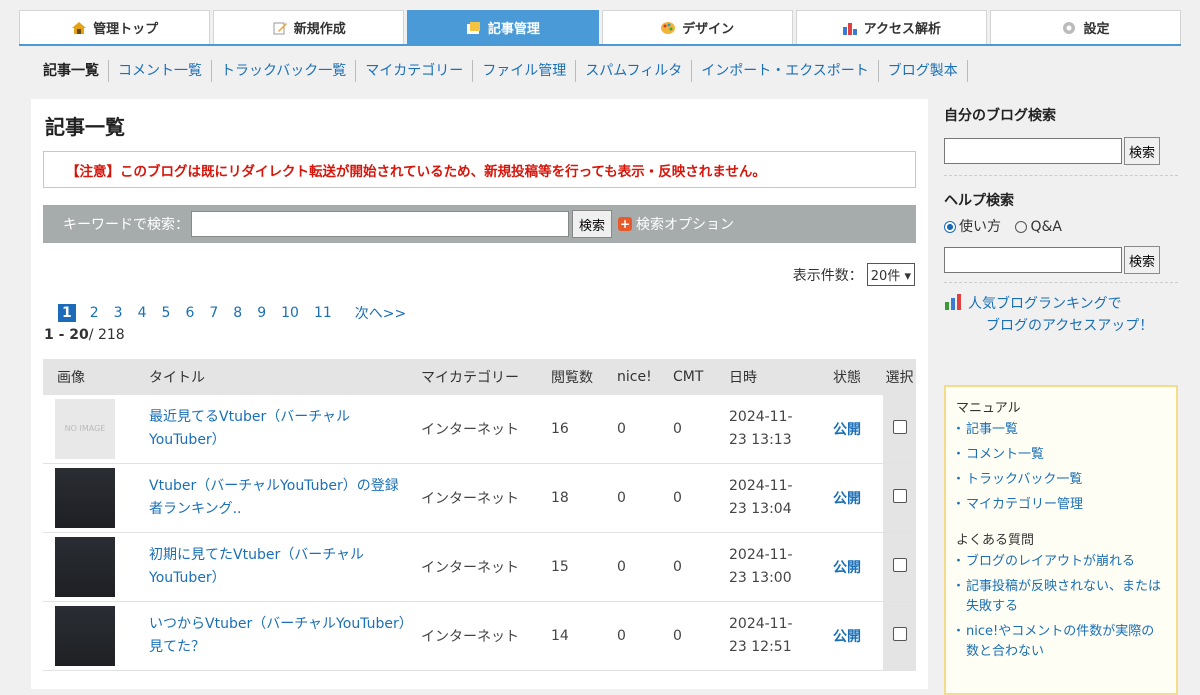  I want to click on range-total: / 218, so click(106, 335).